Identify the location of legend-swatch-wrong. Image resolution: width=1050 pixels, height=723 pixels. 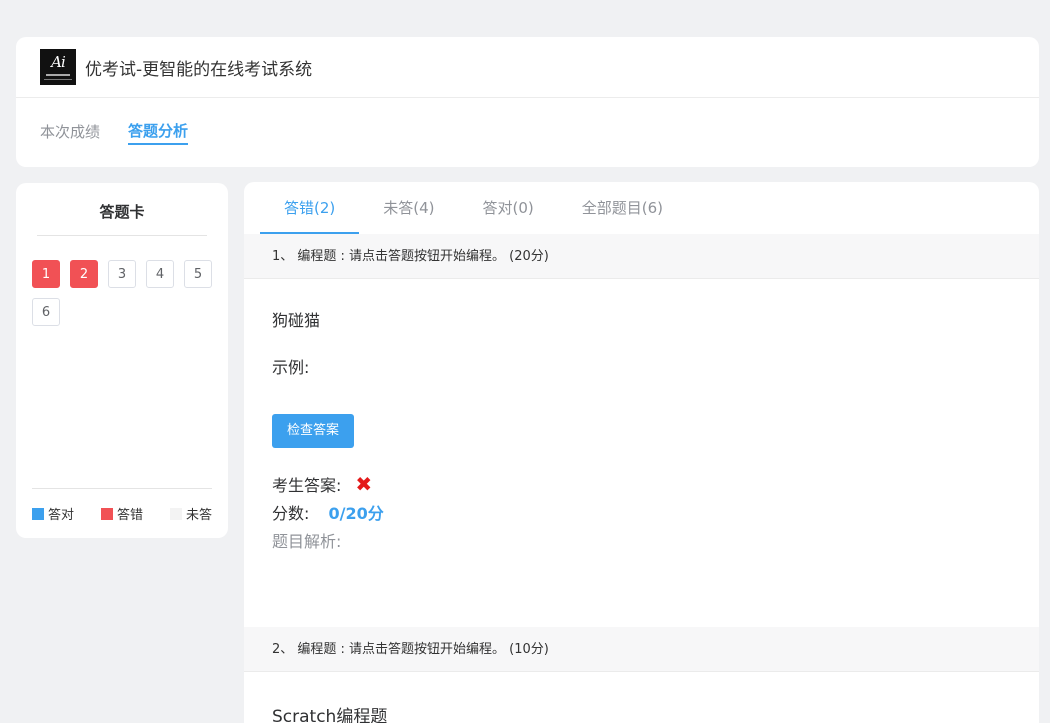
(106, 513).